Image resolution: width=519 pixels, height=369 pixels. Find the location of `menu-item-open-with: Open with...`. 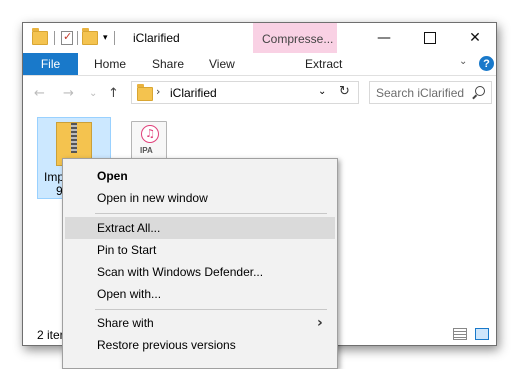

menu-item-open-with: Open with... is located at coordinates (200, 294).